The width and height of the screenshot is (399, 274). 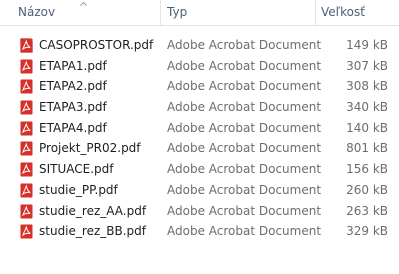 I want to click on column-header-name: Názov, so click(x=80, y=12).